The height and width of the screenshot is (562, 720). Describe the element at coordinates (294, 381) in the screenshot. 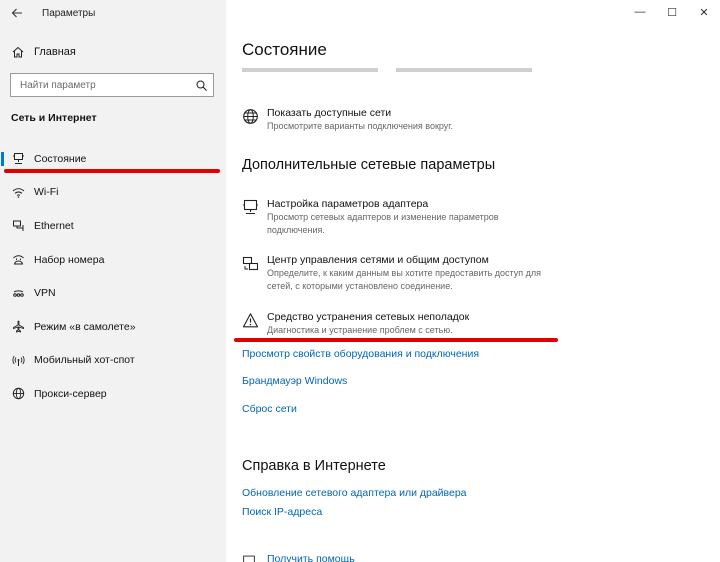

I see `windows-firewall-link: Брандмауэр Windows` at that location.